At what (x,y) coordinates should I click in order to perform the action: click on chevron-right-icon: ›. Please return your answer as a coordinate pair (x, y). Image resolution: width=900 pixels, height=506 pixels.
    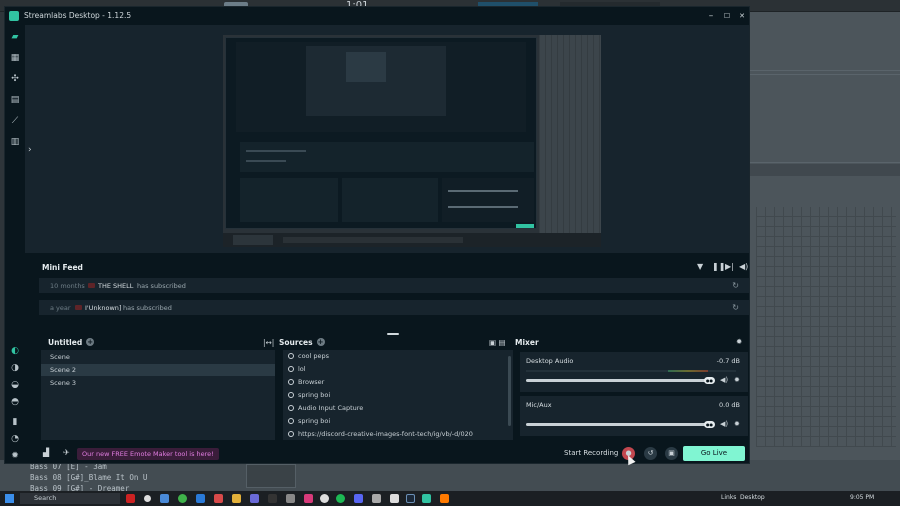
    Looking at the image, I should click on (30, 150).